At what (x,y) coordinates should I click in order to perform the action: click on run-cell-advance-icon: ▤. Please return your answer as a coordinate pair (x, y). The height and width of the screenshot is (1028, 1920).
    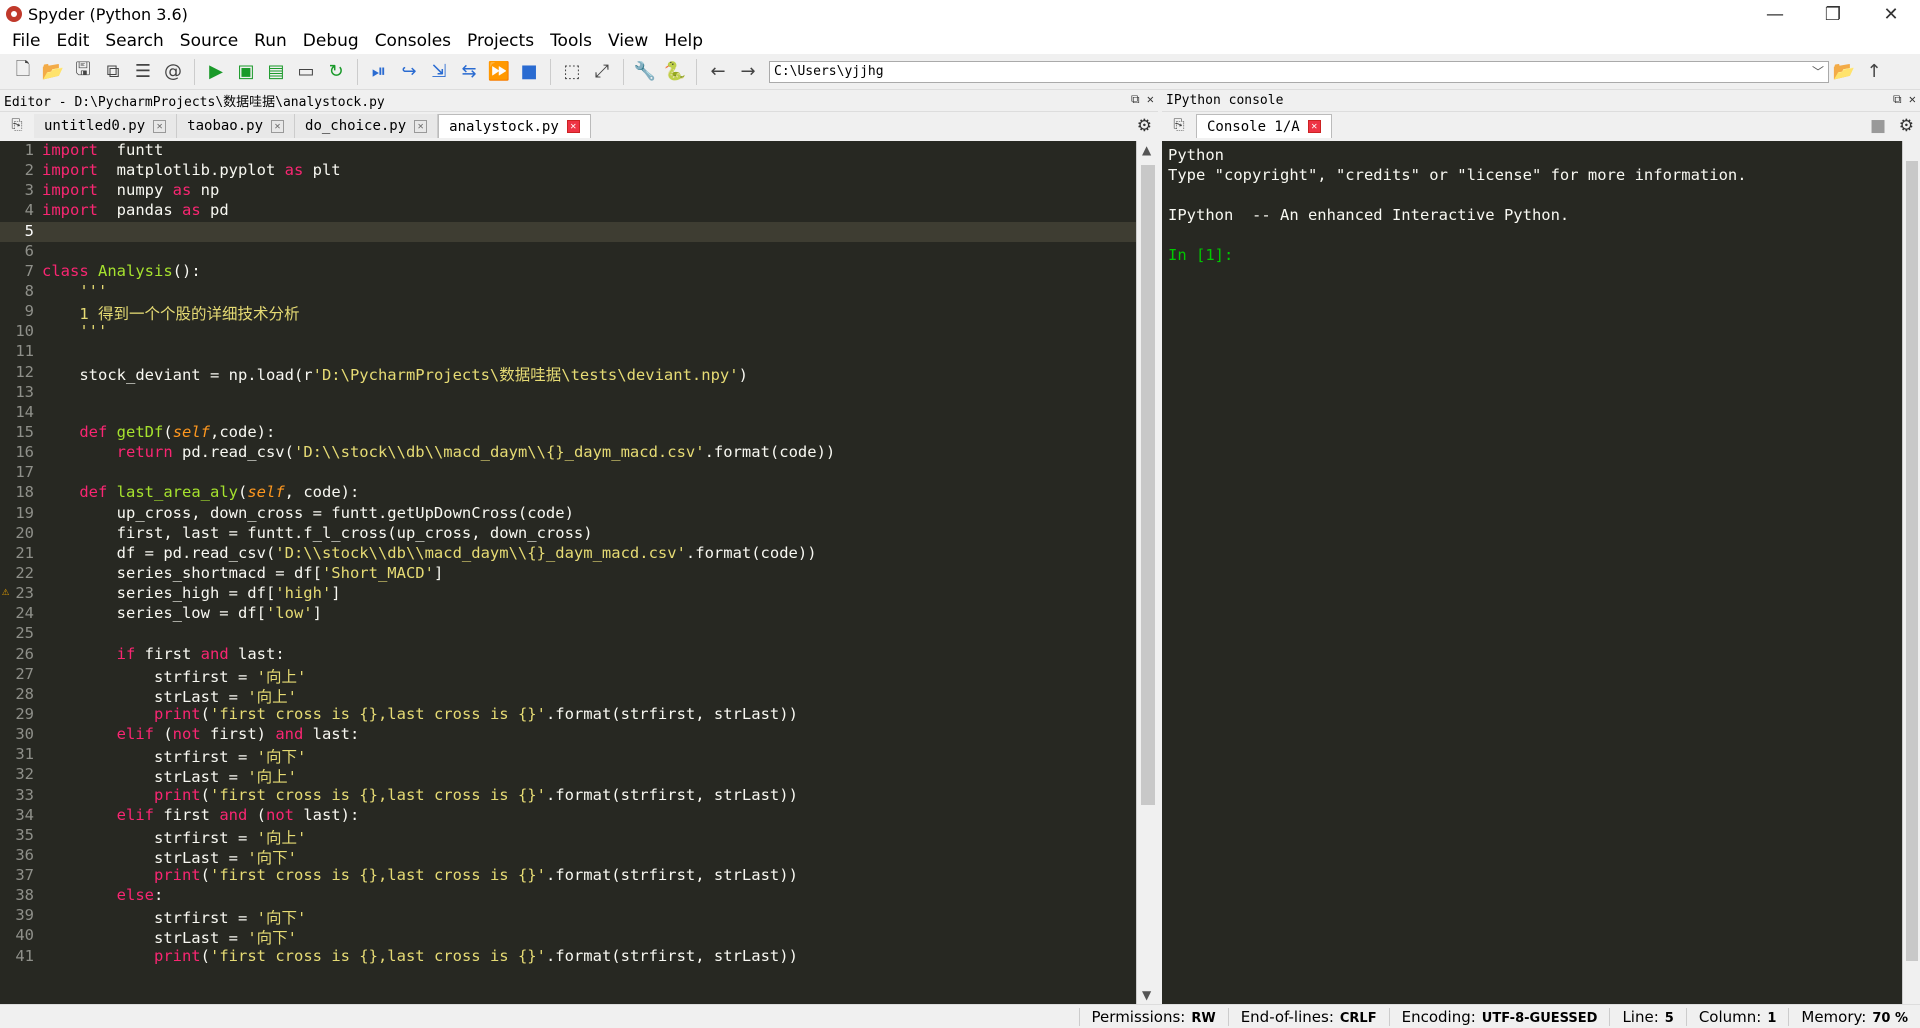
    Looking at the image, I should click on (276, 72).